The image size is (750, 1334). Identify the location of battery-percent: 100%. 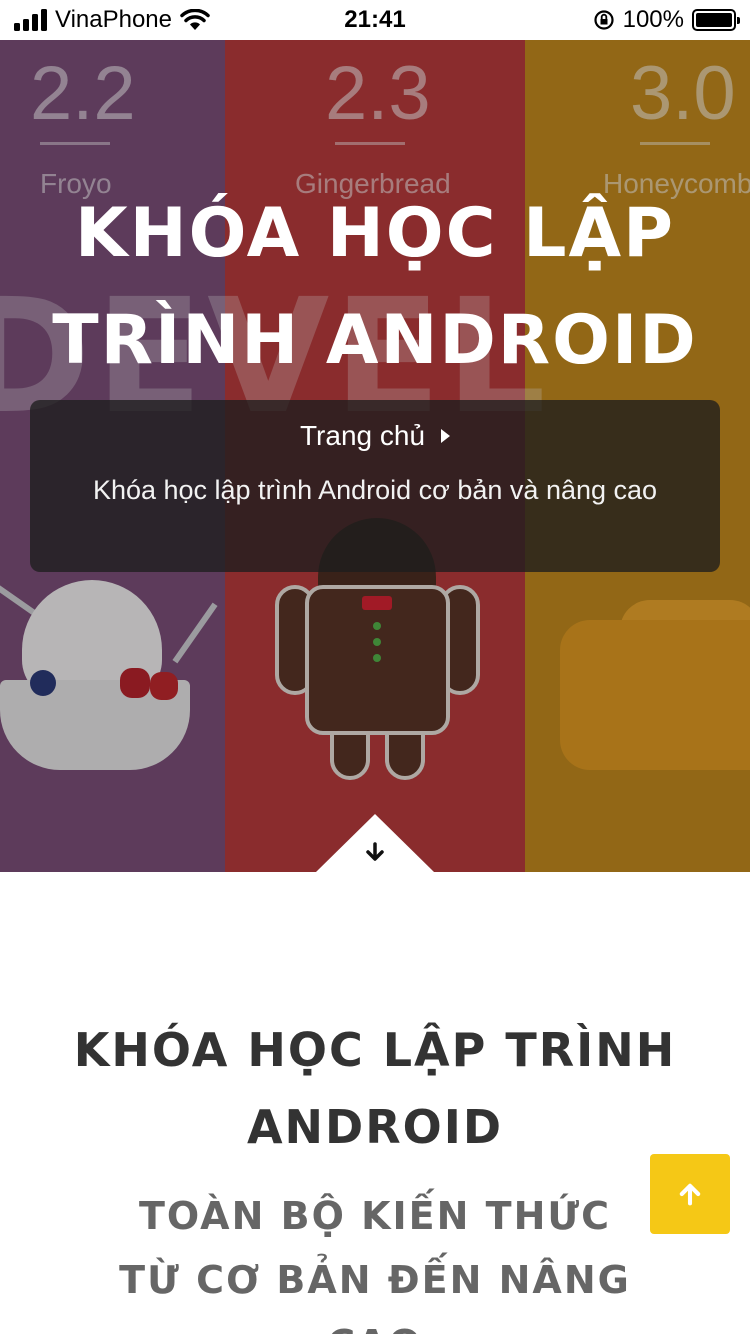
(653, 19).